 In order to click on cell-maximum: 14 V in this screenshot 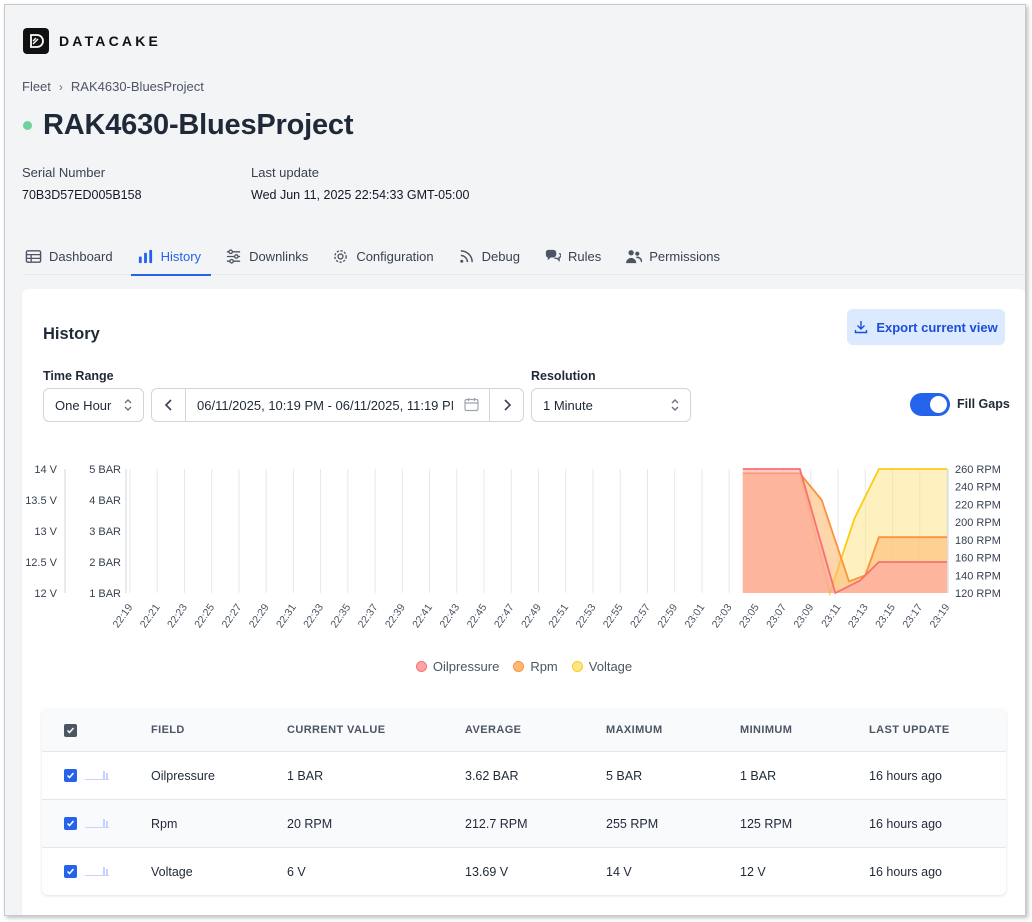, I will do `click(619, 871)`.